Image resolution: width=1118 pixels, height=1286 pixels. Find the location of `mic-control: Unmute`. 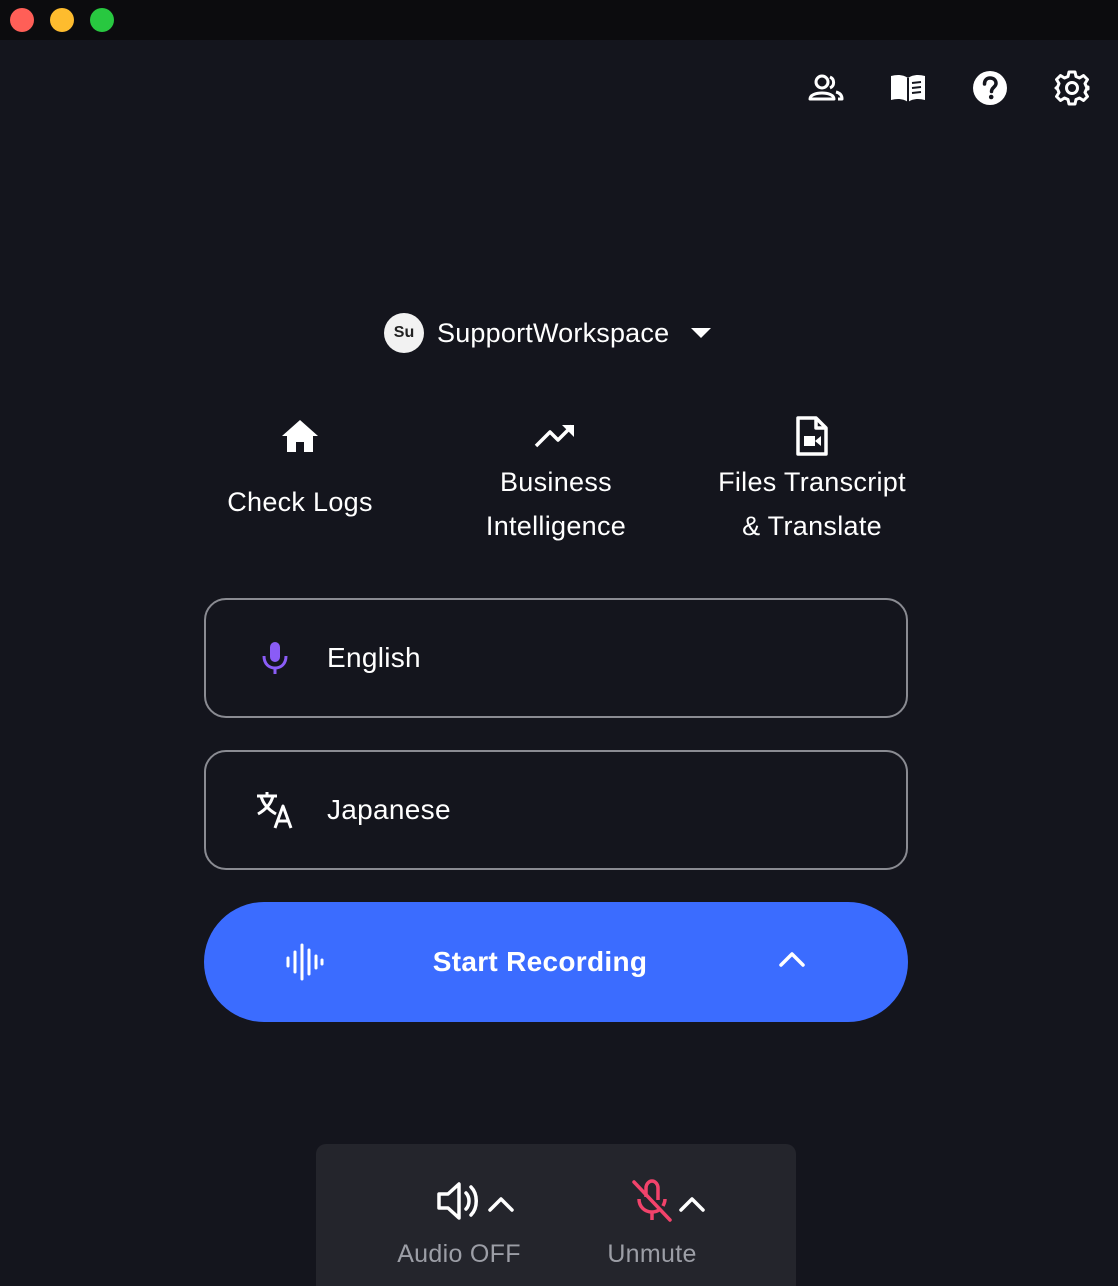

mic-control: Unmute is located at coordinates (652, 1221).